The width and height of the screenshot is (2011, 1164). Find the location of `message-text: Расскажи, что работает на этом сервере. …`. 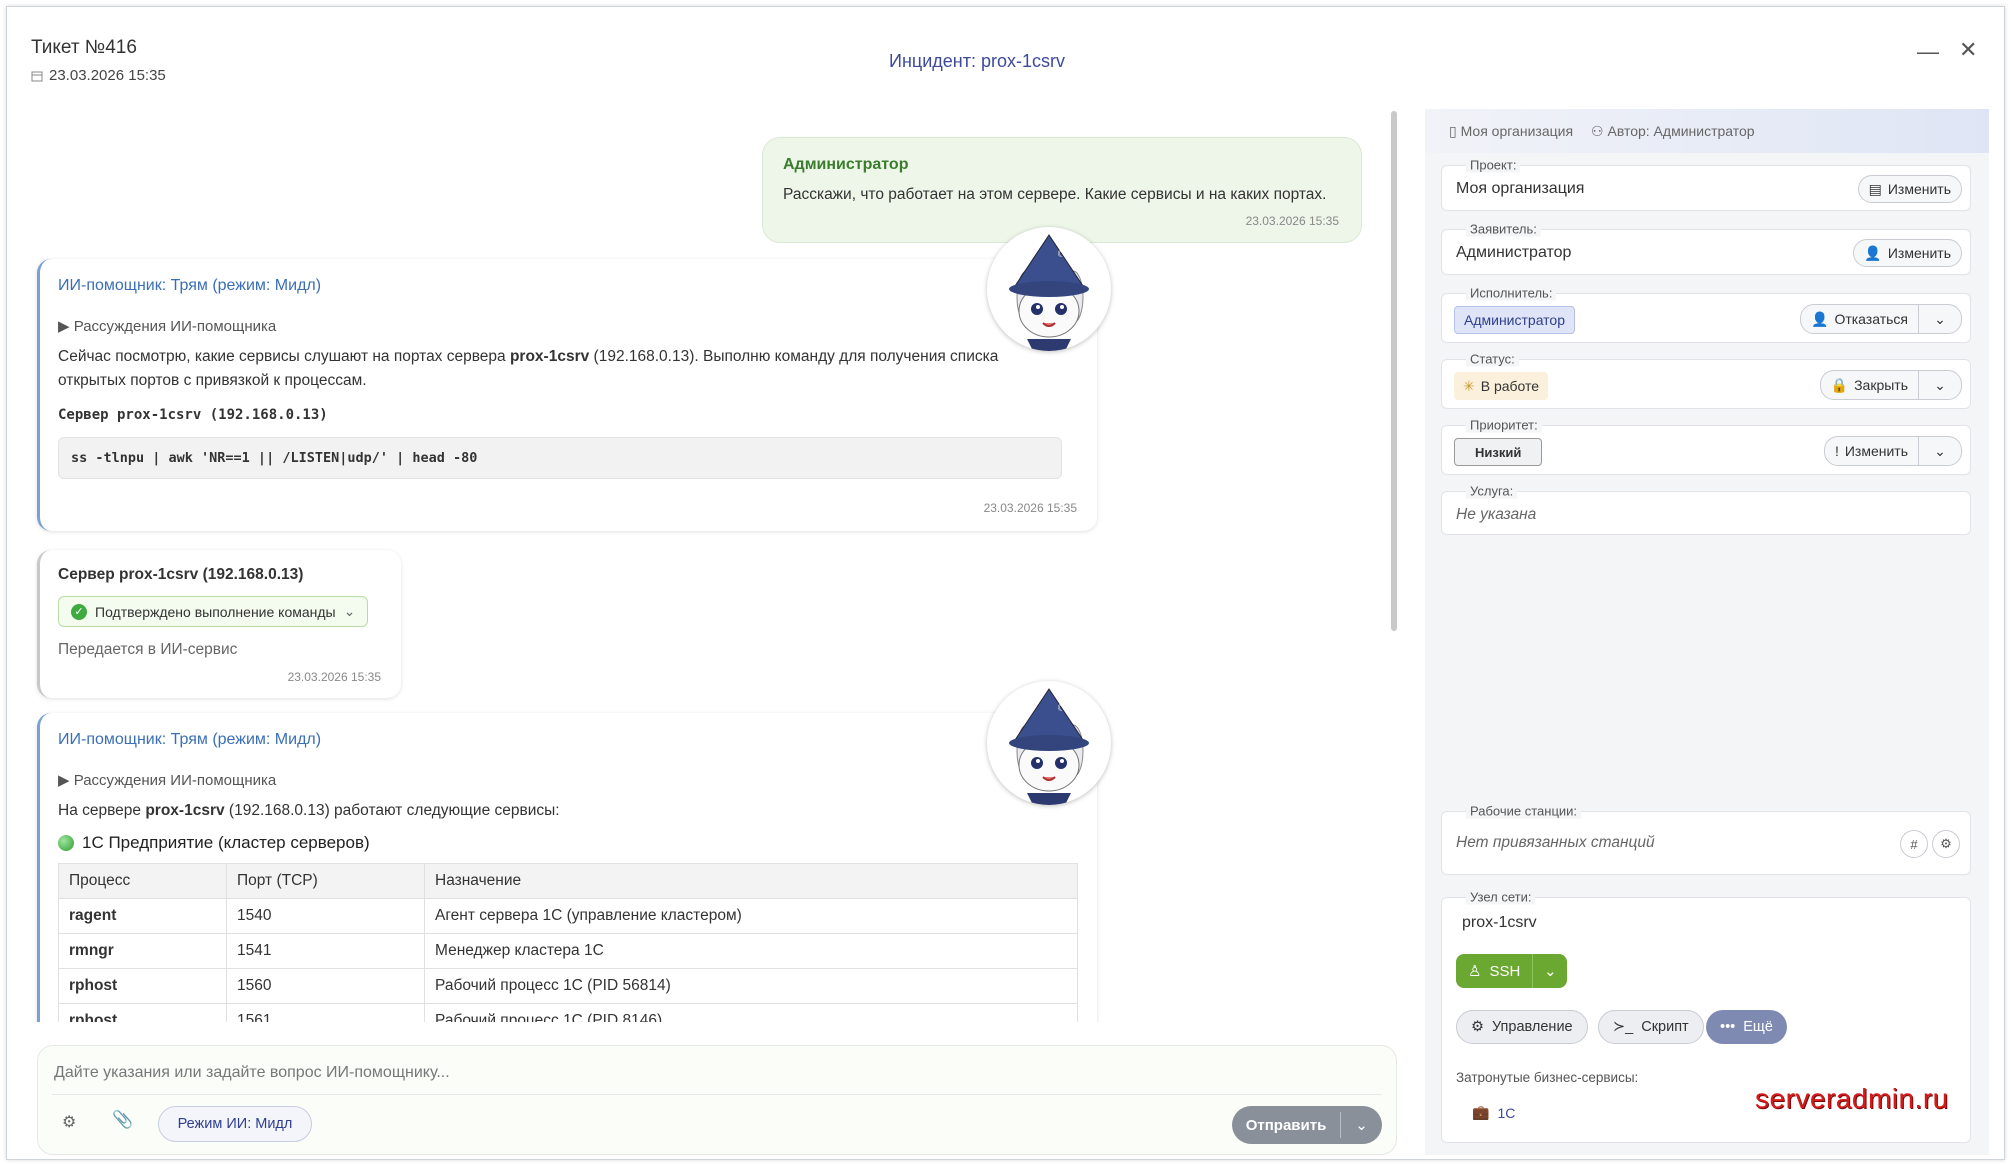

message-text: Расскажи, что работает на этом сервере. … is located at coordinates (1055, 194).